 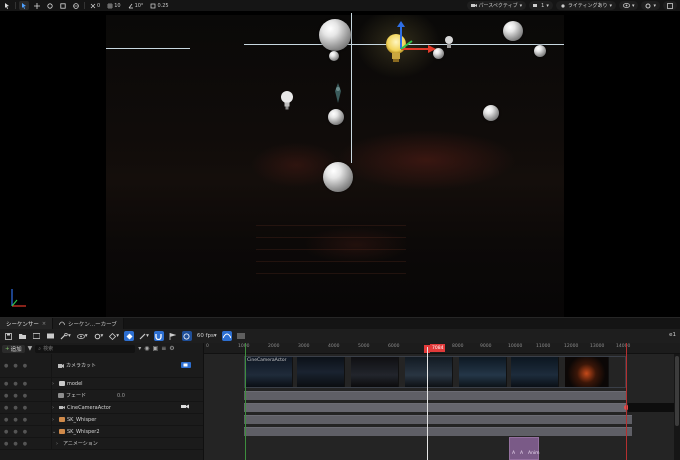 What do you see at coordinates (7, 5) in the screenshot?
I see `select-mode-button` at bounding box center [7, 5].